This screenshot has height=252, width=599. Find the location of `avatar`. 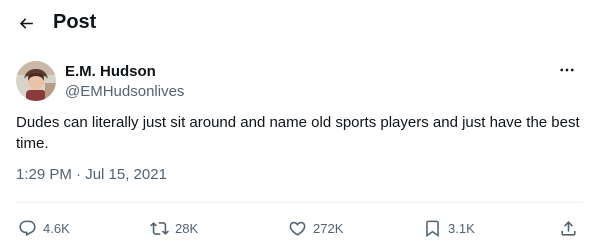

avatar is located at coordinates (36, 81).